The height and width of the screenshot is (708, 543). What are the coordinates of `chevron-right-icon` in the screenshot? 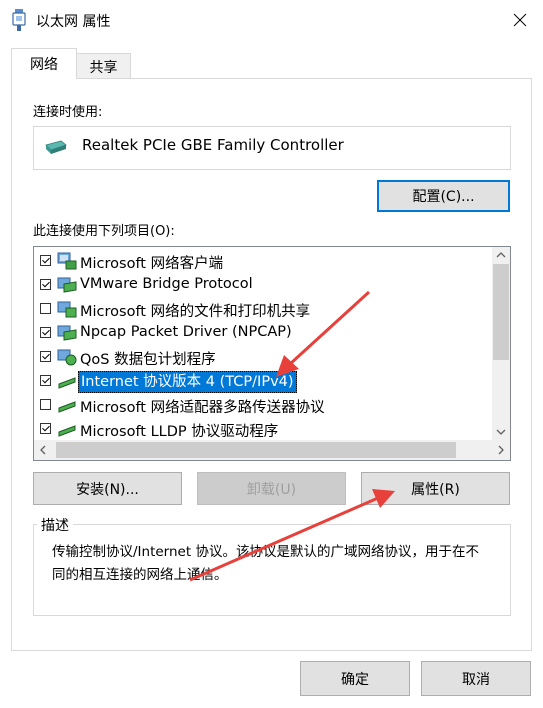 It's located at (501, 450).